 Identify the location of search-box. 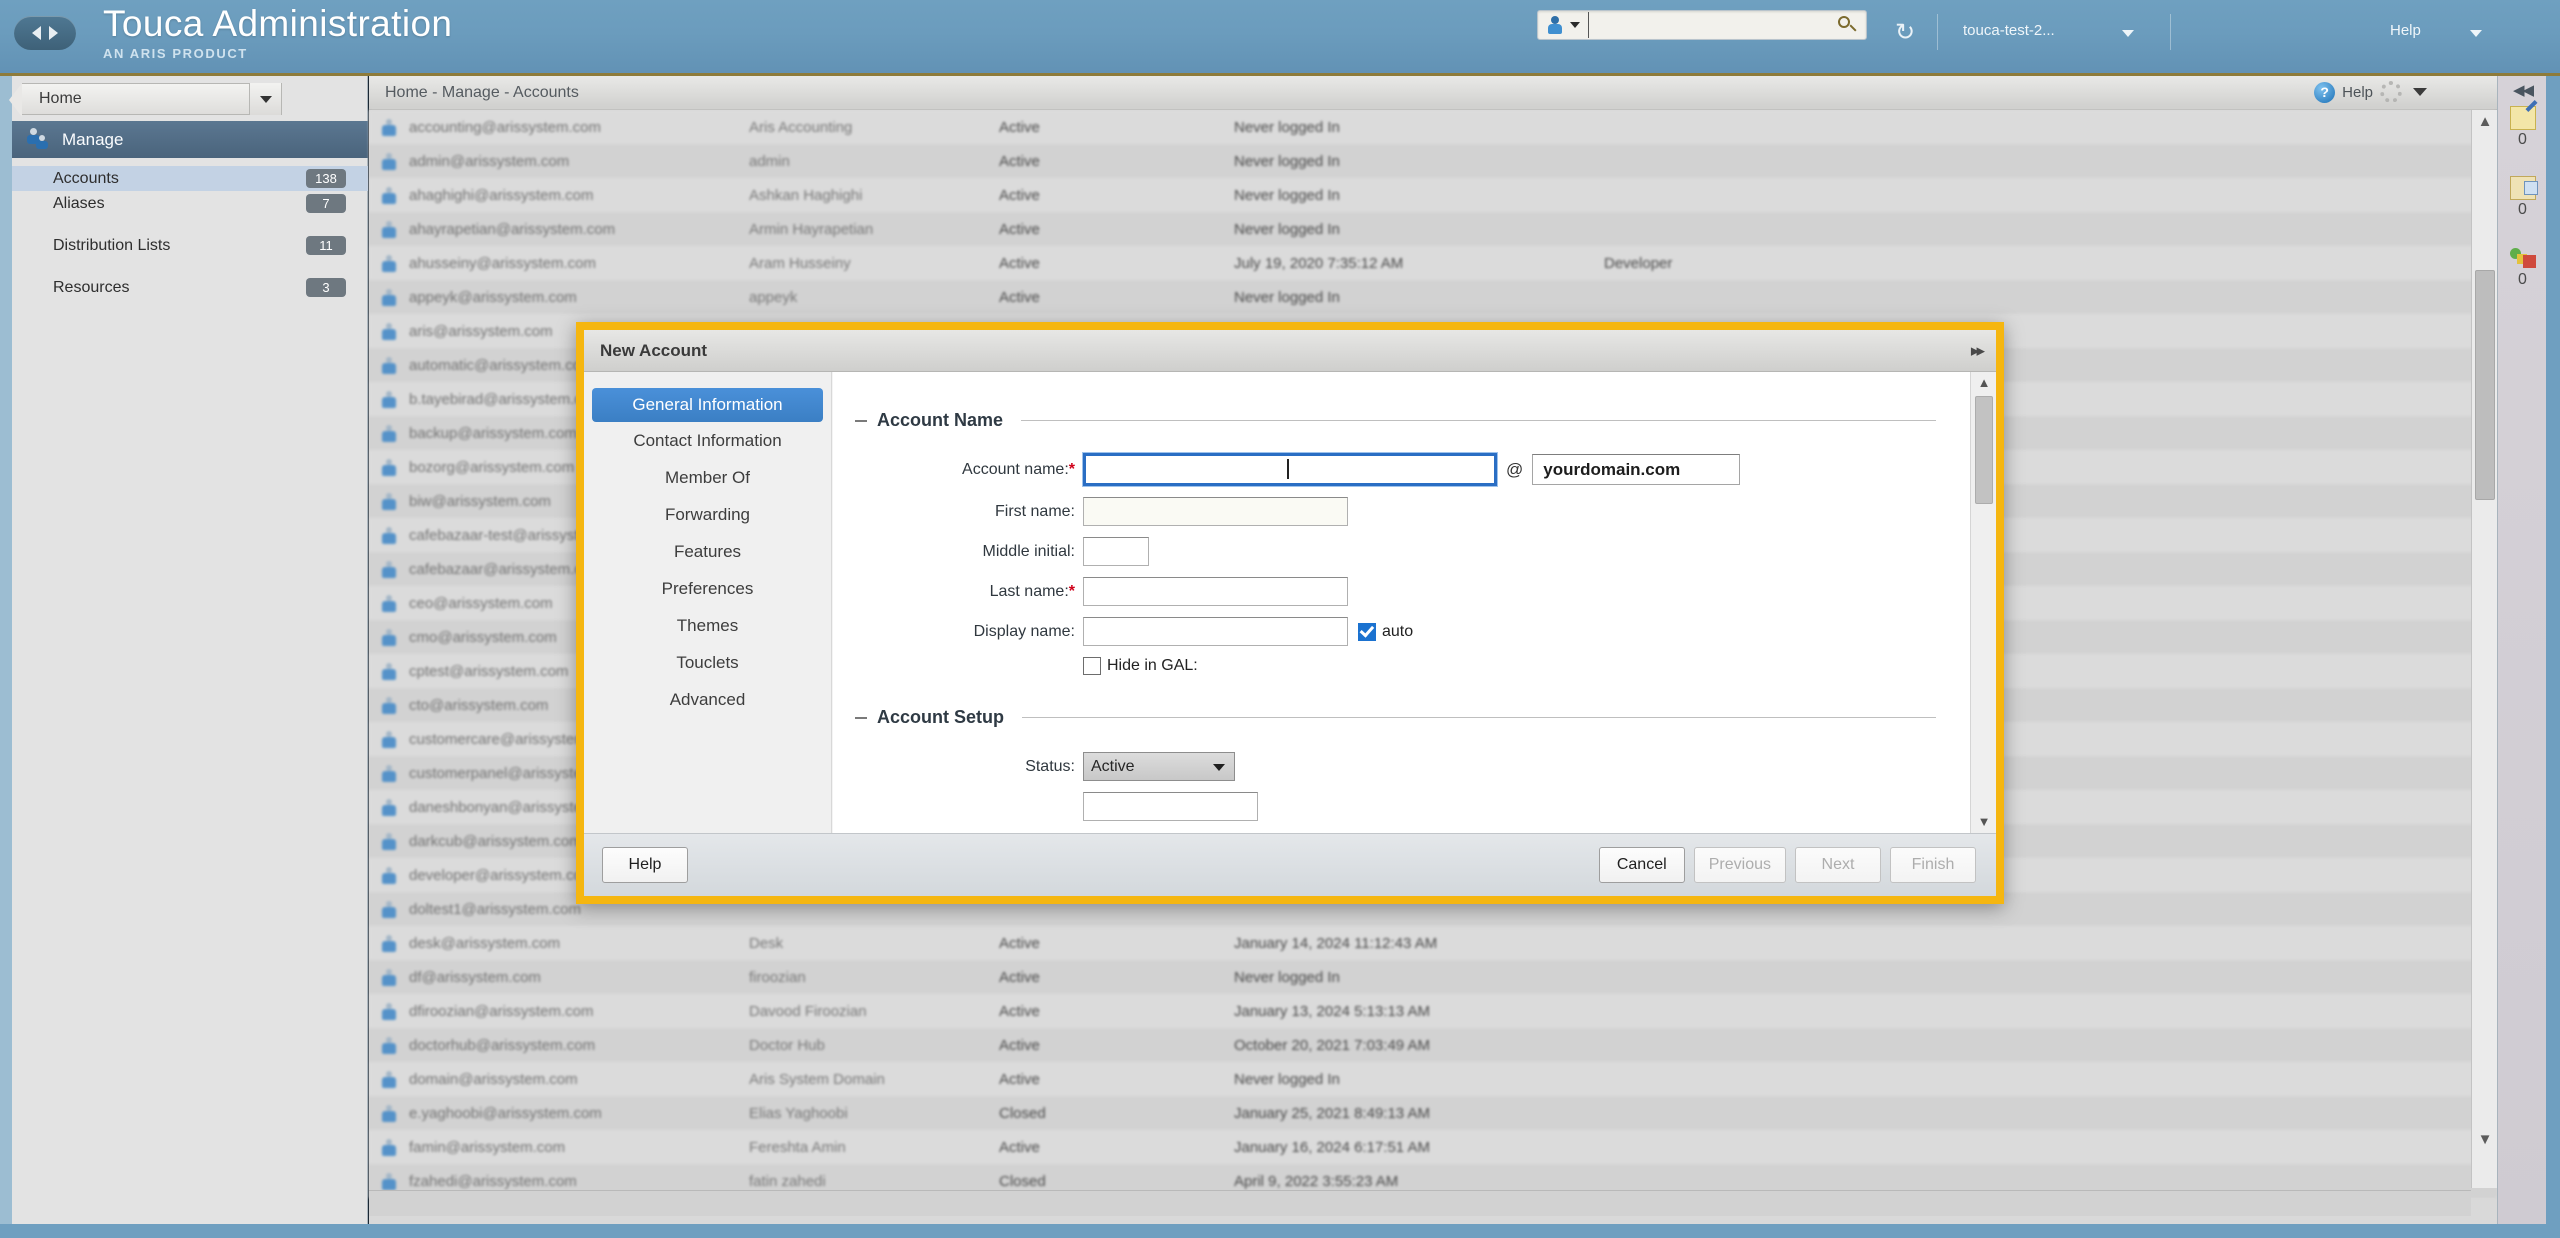
(1702, 25).